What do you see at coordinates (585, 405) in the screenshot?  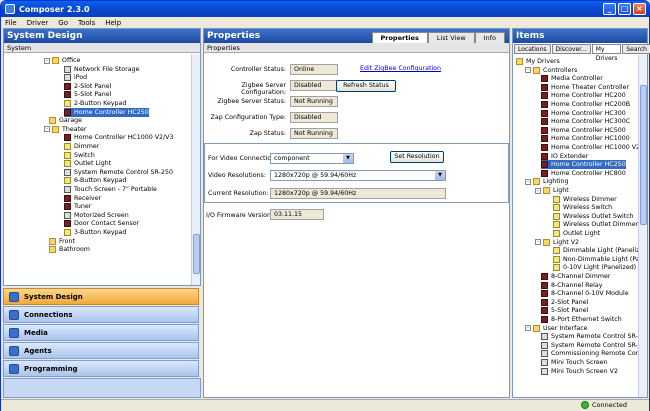 I see `connected-icon` at bounding box center [585, 405].